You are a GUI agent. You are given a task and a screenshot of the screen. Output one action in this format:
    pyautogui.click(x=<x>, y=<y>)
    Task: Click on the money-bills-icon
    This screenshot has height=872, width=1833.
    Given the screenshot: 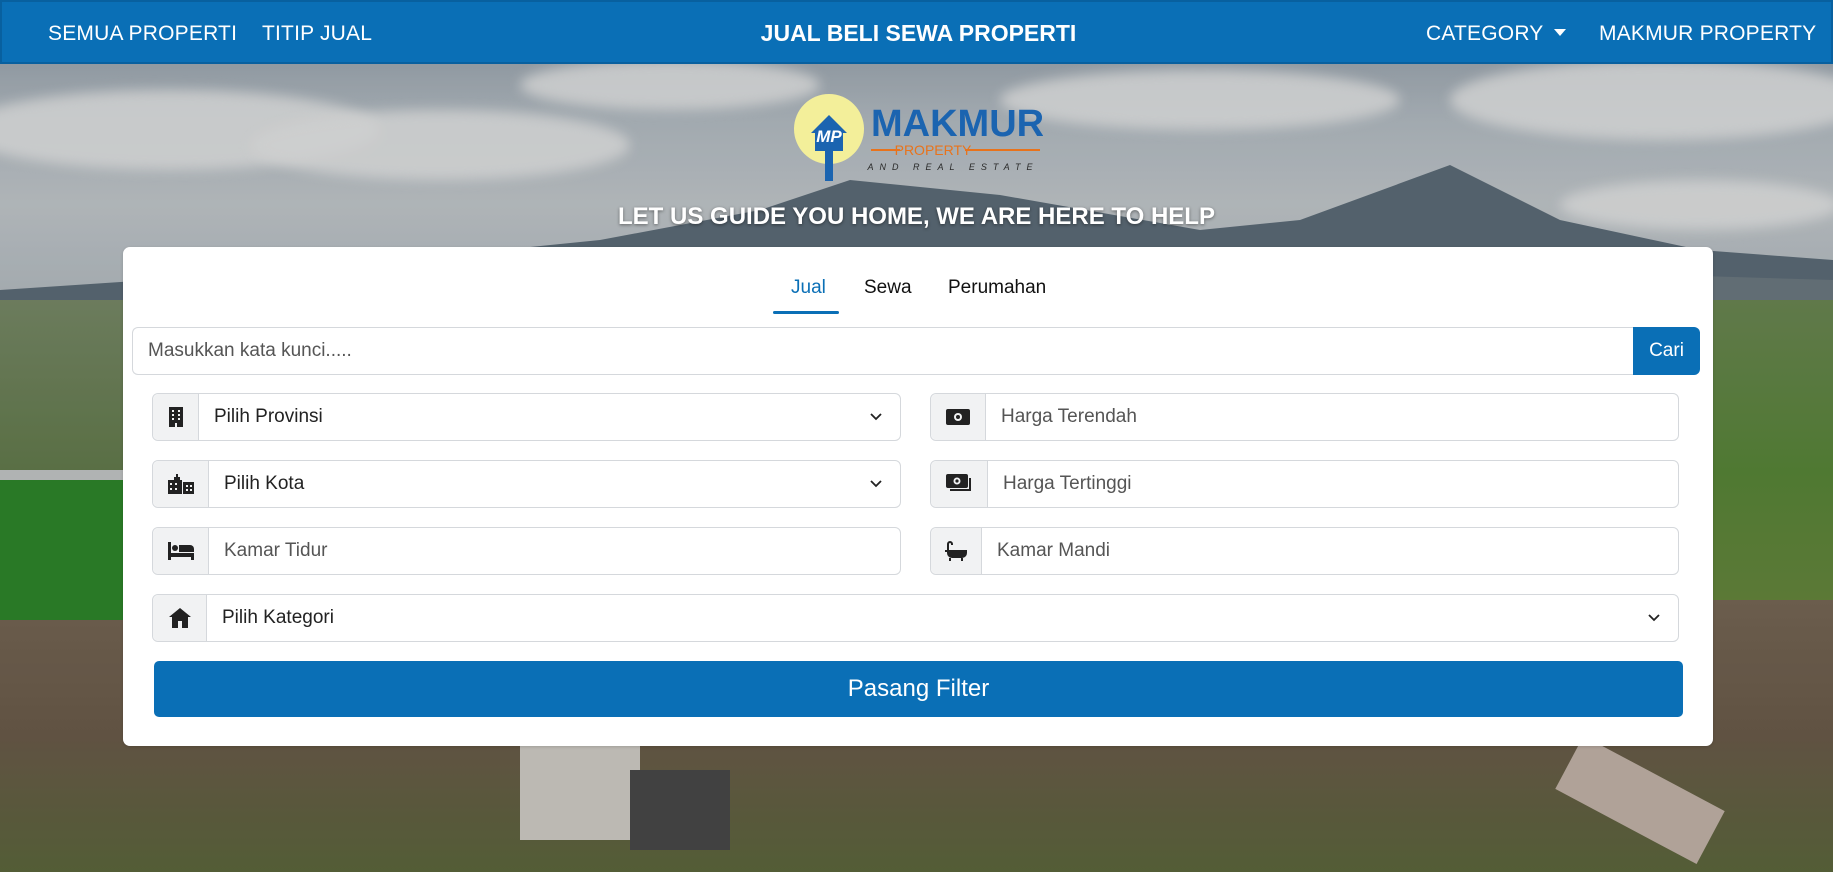 What is the action you would take?
    pyautogui.click(x=959, y=484)
    